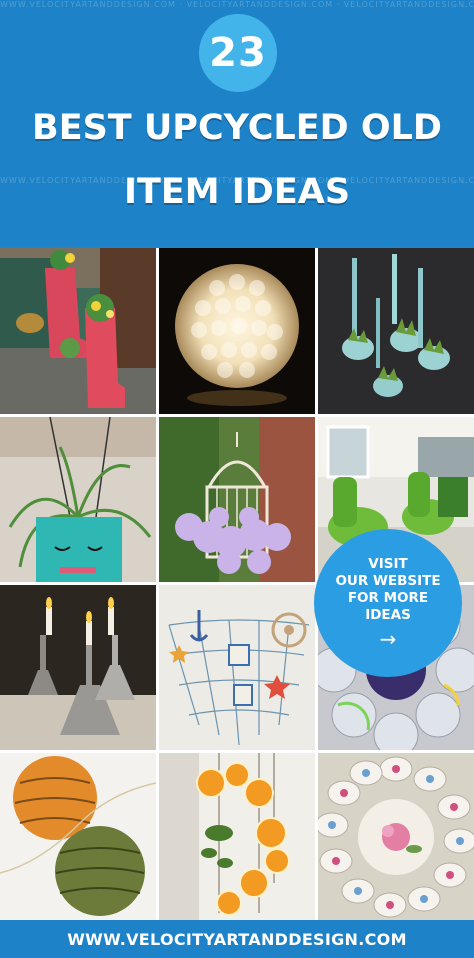 The image size is (474, 958). I want to click on title-line-2: ITEM IDEAS, so click(237, 192).